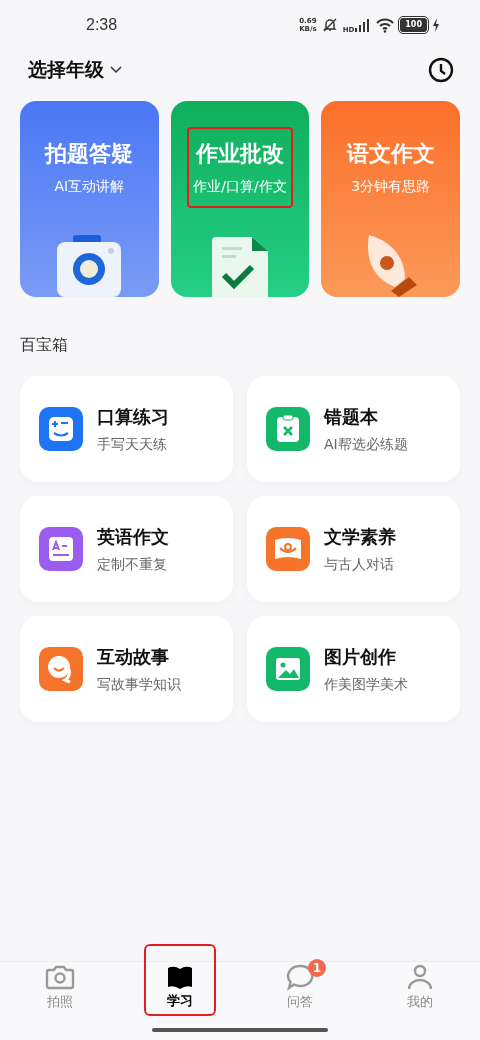 The width and height of the screenshot is (480, 1040). I want to click on feature-card: 拍题答疑 AI互动讲解, so click(89, 199).